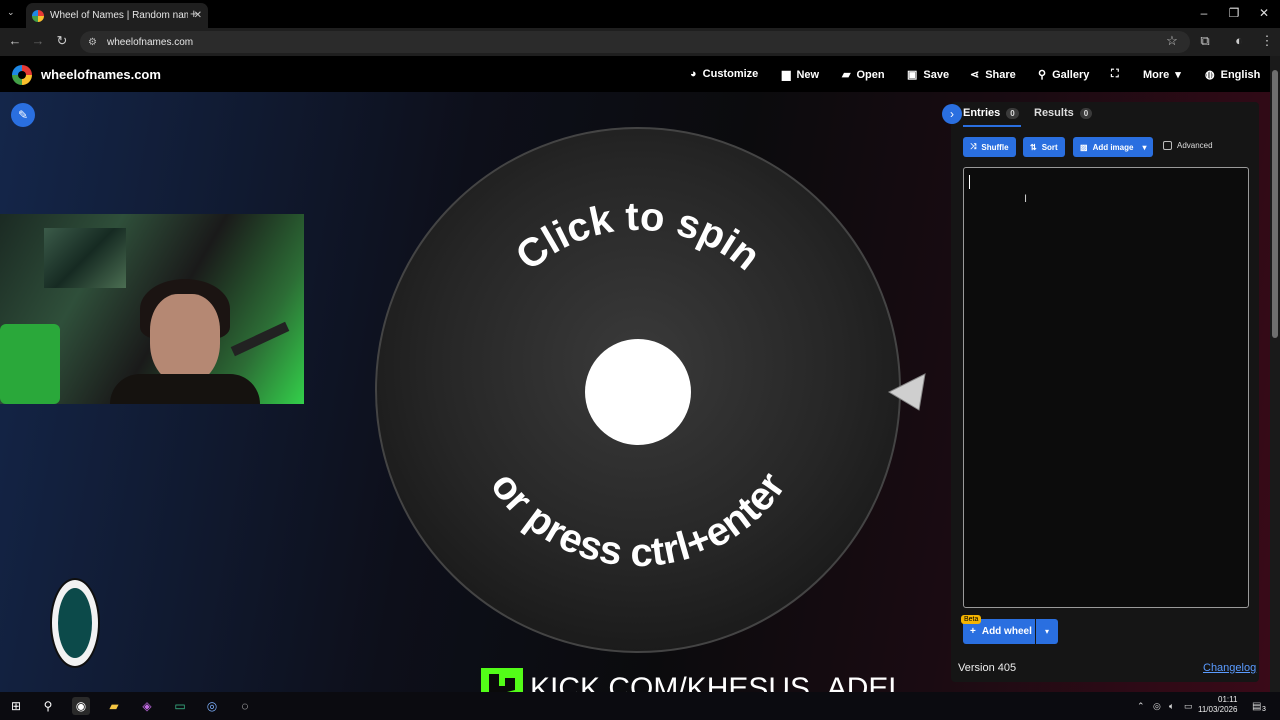 The height and width of the screenshot is (720, 1280). I want to click on obs-icon: ◌, so click(245, 706).